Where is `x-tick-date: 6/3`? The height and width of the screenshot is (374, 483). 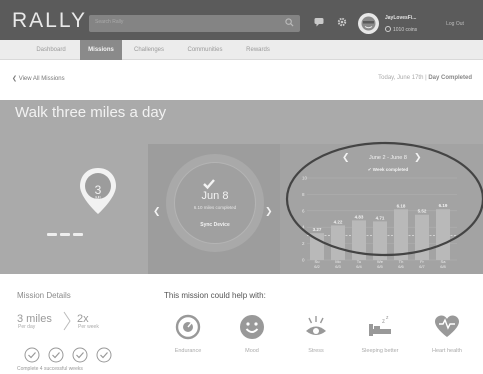
x-tick-date: 6/3 is located at coordinates (338, 266).